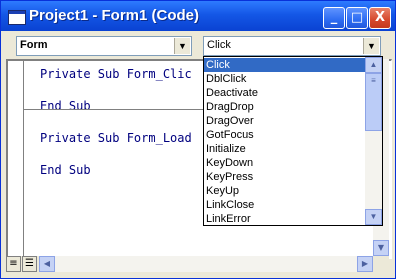 The image size is (396, 279). I want to click on horizontal-scrollbar: ◀ ▶, so click(206, 264).